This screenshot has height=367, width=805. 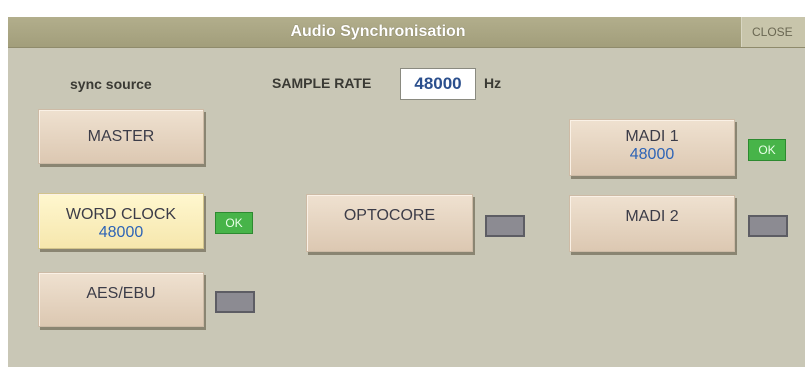 I want to click on madi1-label: MADI 1, so click(x=652, y=136).